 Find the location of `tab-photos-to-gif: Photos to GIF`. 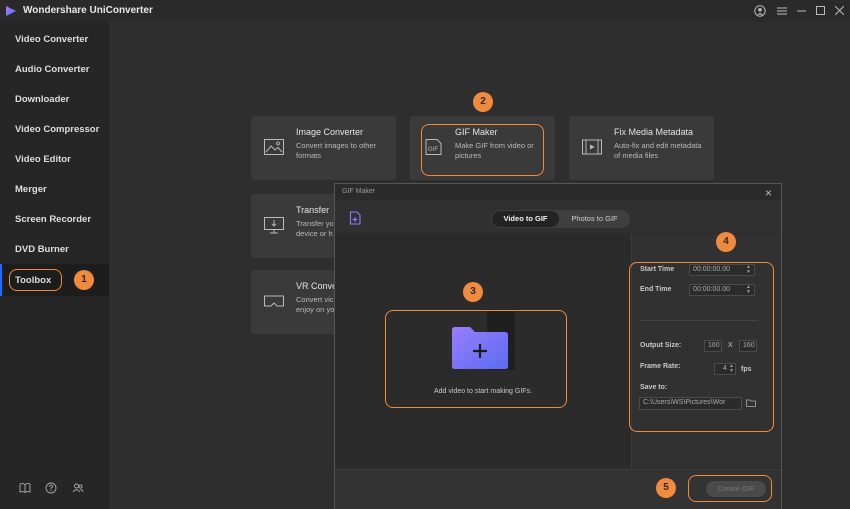

tab-photos-to-gif: Photos to GIF is located at coordinates (594, 219).